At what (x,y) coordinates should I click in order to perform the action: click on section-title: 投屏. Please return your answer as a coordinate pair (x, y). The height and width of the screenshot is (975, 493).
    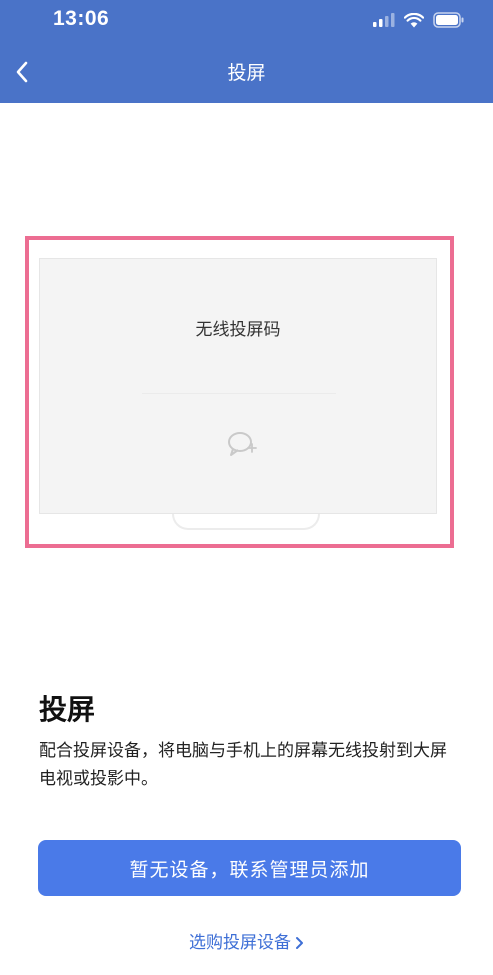
    Looking at the image, I should click on (67, 709).